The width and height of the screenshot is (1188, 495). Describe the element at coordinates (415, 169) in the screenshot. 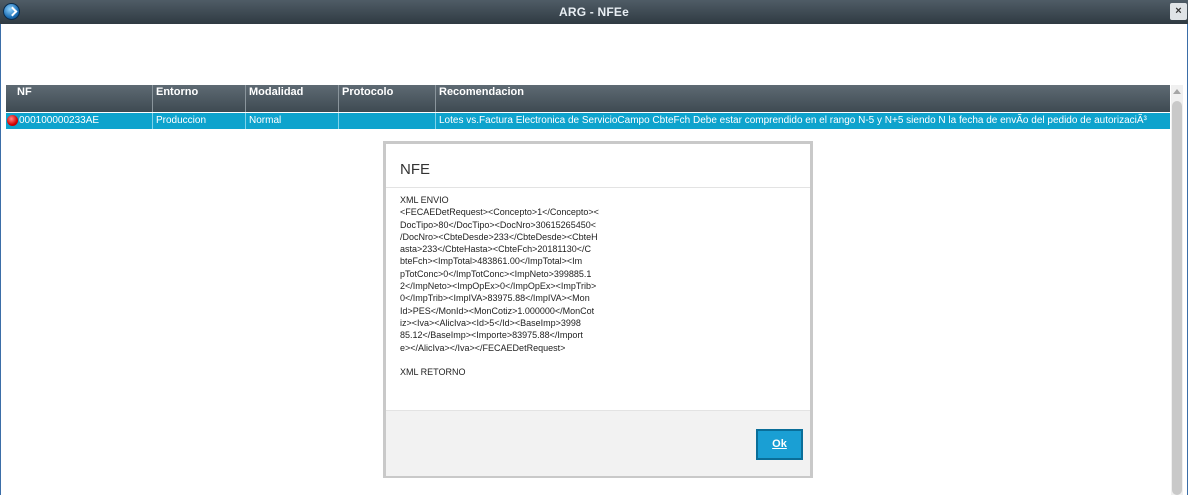

I see `dialog-title: NFE` at that location.